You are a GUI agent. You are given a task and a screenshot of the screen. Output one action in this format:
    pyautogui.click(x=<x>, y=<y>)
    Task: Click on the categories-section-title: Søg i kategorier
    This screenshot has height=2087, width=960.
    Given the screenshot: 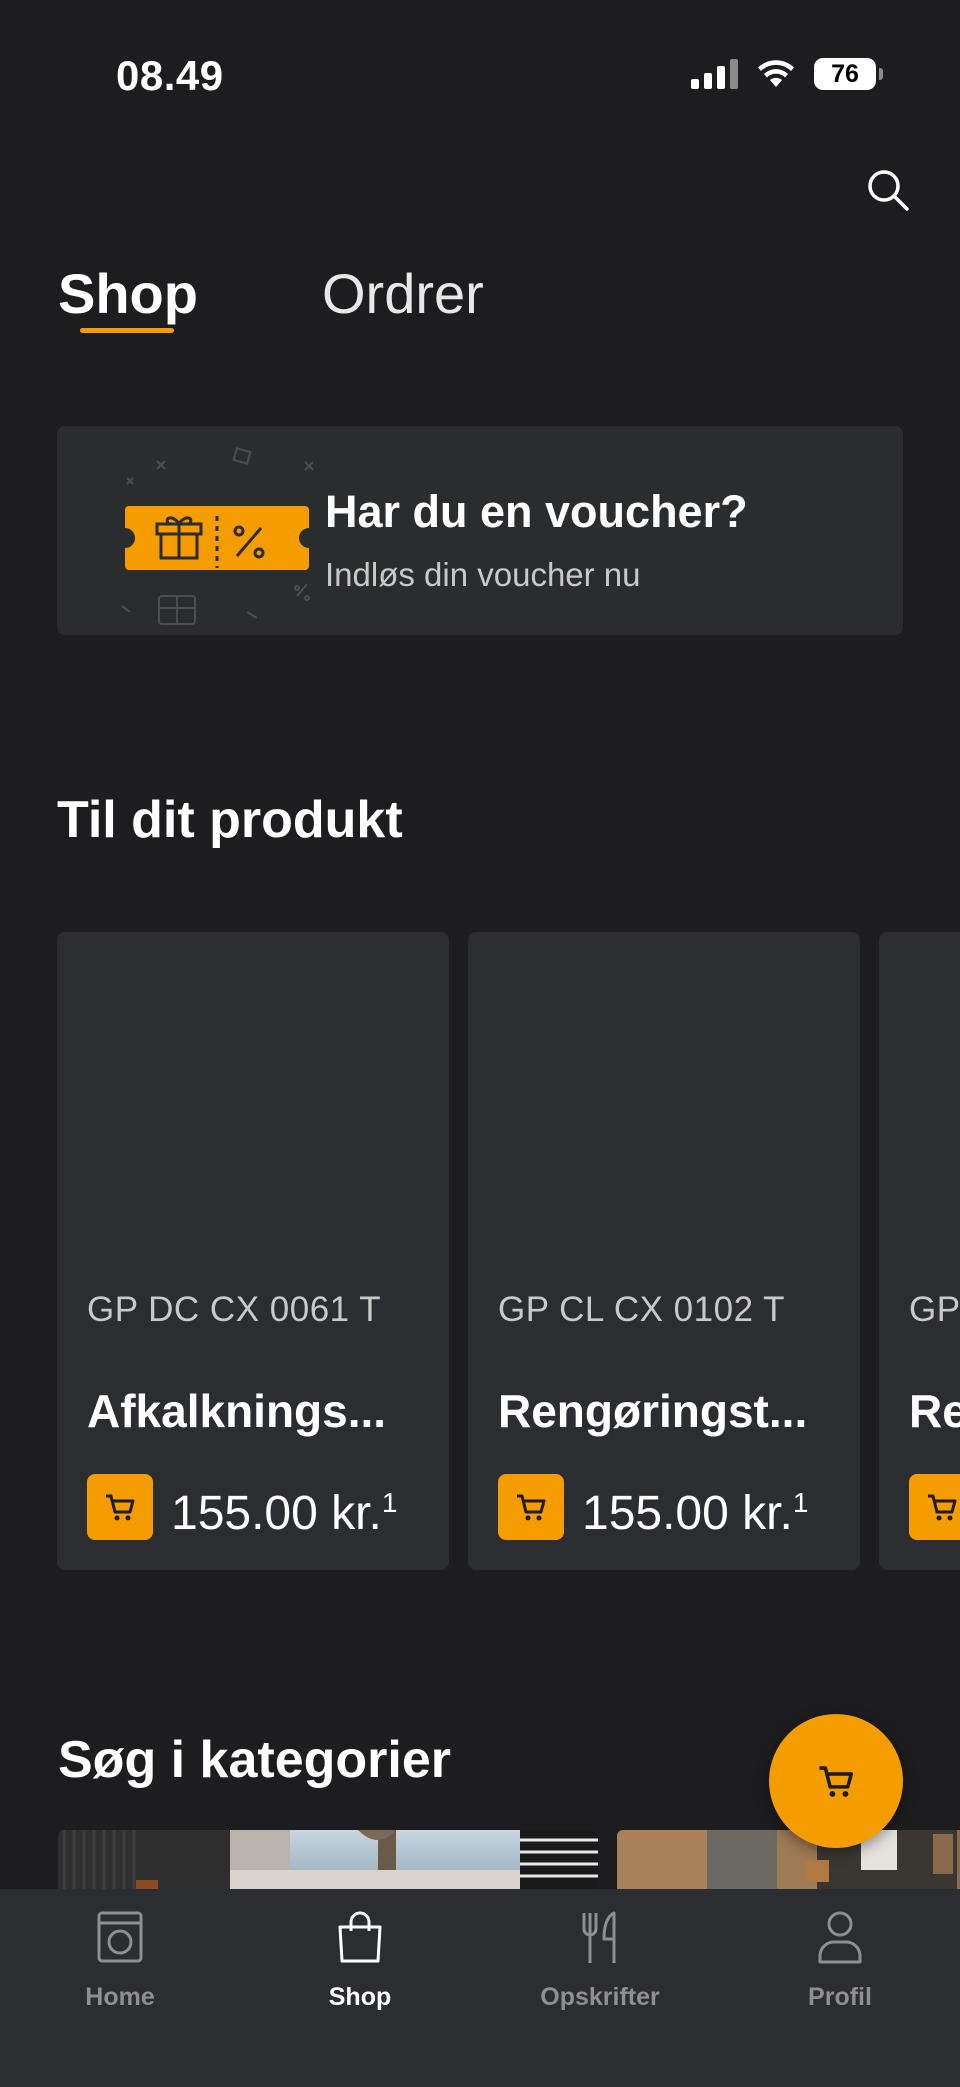 What is the action you would take?
    pyautogui.click(x=254, y=1760)
    